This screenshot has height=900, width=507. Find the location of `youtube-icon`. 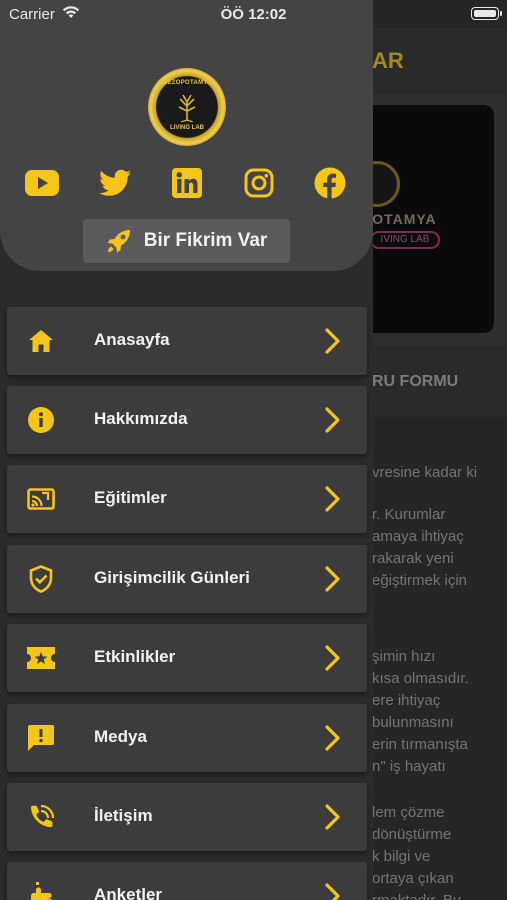

youtube-icon is located at coordinates (42, 183).